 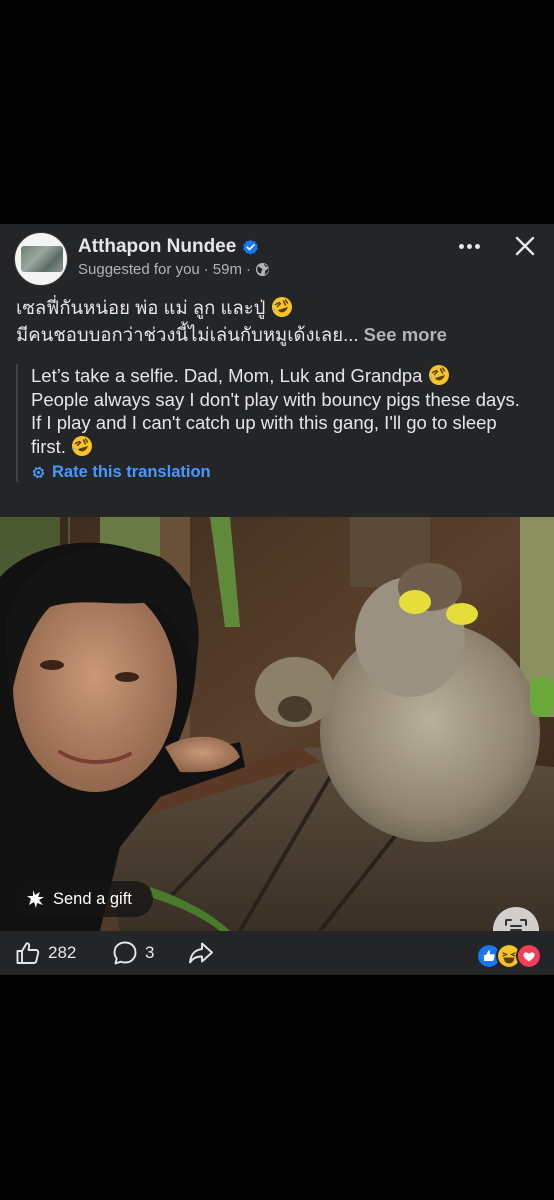 What do you see at coordinates (62, 952) in the screenshot?
I see `like-count: 282` at bounding box center [62, 952].